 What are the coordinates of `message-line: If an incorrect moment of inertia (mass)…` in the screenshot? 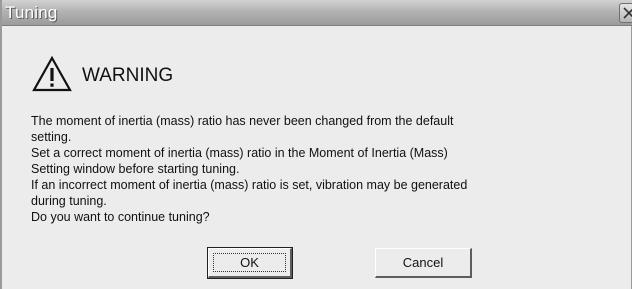 It's located at (249, 185).